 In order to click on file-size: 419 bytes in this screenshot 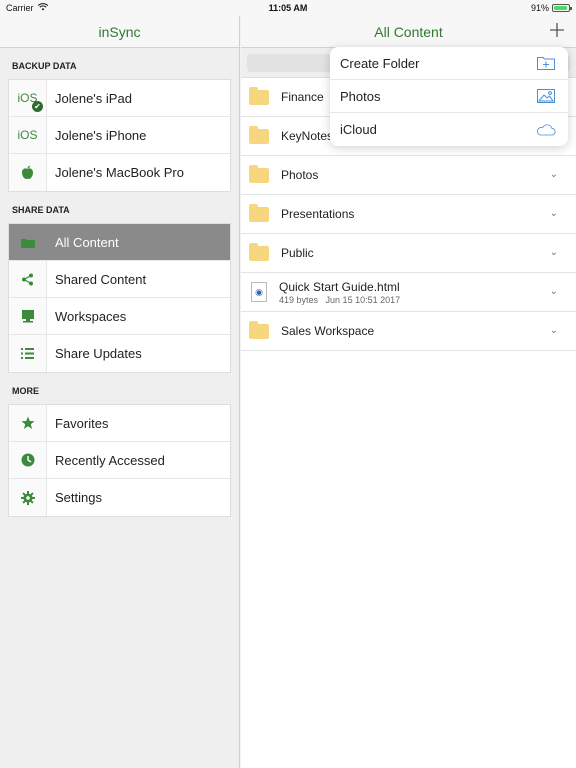, I will do `click(299, 299)`.